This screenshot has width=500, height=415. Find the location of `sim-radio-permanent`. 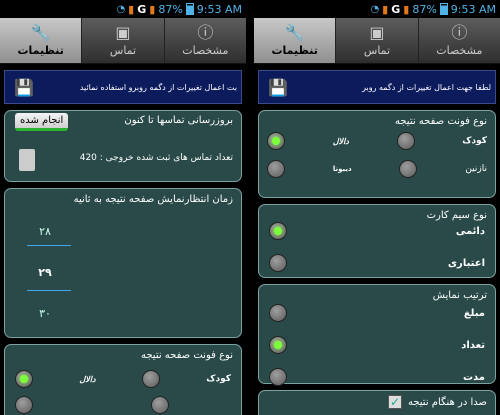

sim-radio-permanent is located at coordinates (278, 231).